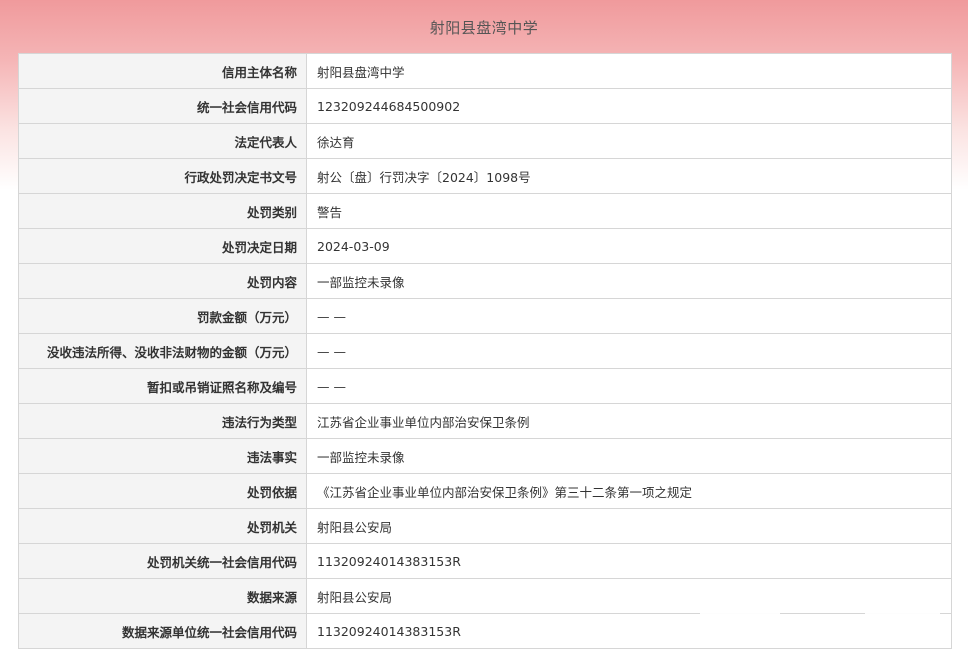  I want to click on row-label: 处罚决定日期, so click(162, 246).